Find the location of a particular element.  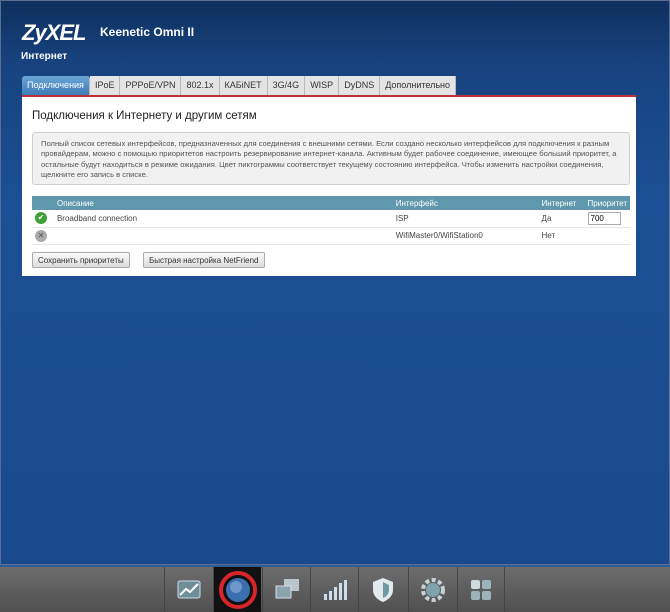

taskbar is located at coordinates (335, 588).